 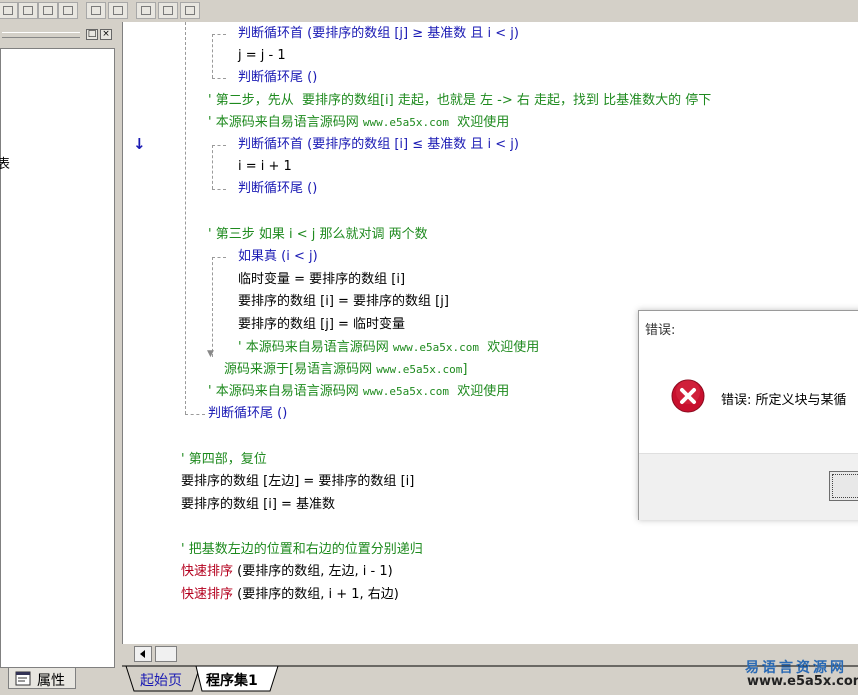 I want to click on fold-down-icon: ▼, so click(x=210, y=354).